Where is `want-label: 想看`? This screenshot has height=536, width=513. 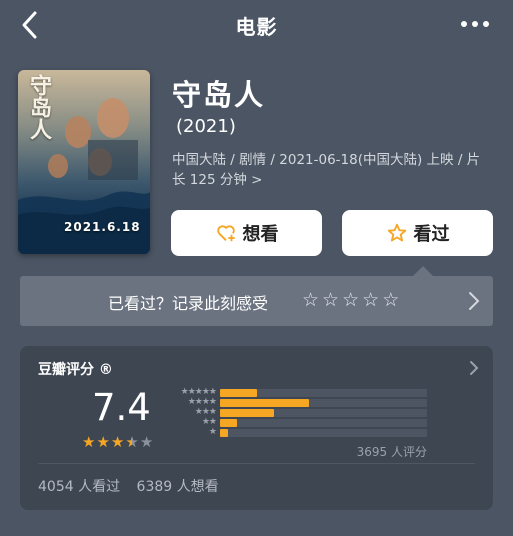 want-label: 想看 is located at coordinates (260, 234).